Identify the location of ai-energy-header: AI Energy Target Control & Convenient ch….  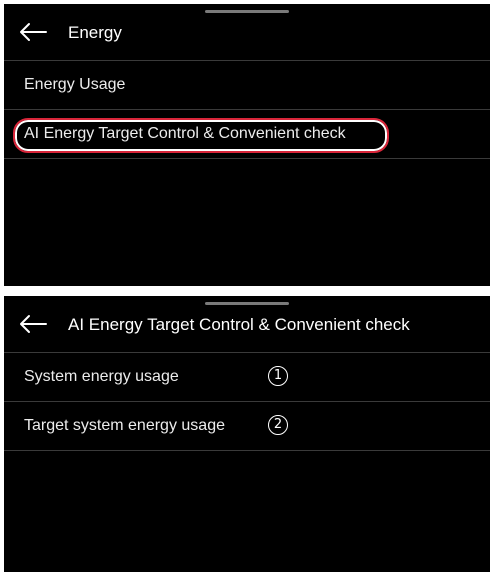
(247, 324).